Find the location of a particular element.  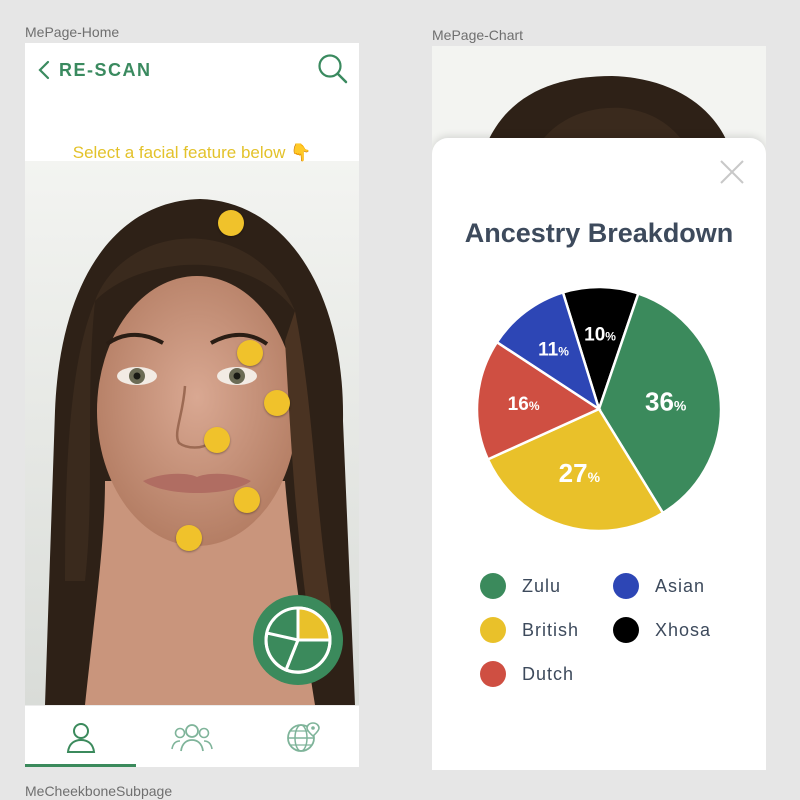

legend-label: Xhosa is located at coordinates (683, 629).